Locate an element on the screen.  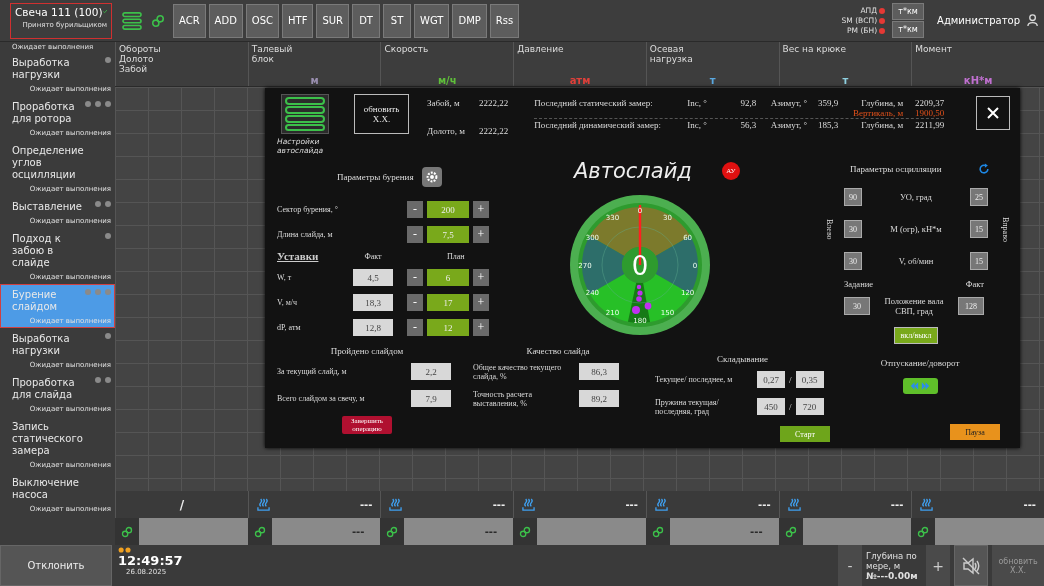
step-title: Проработка для слайда is located at coordinates (44, 389).